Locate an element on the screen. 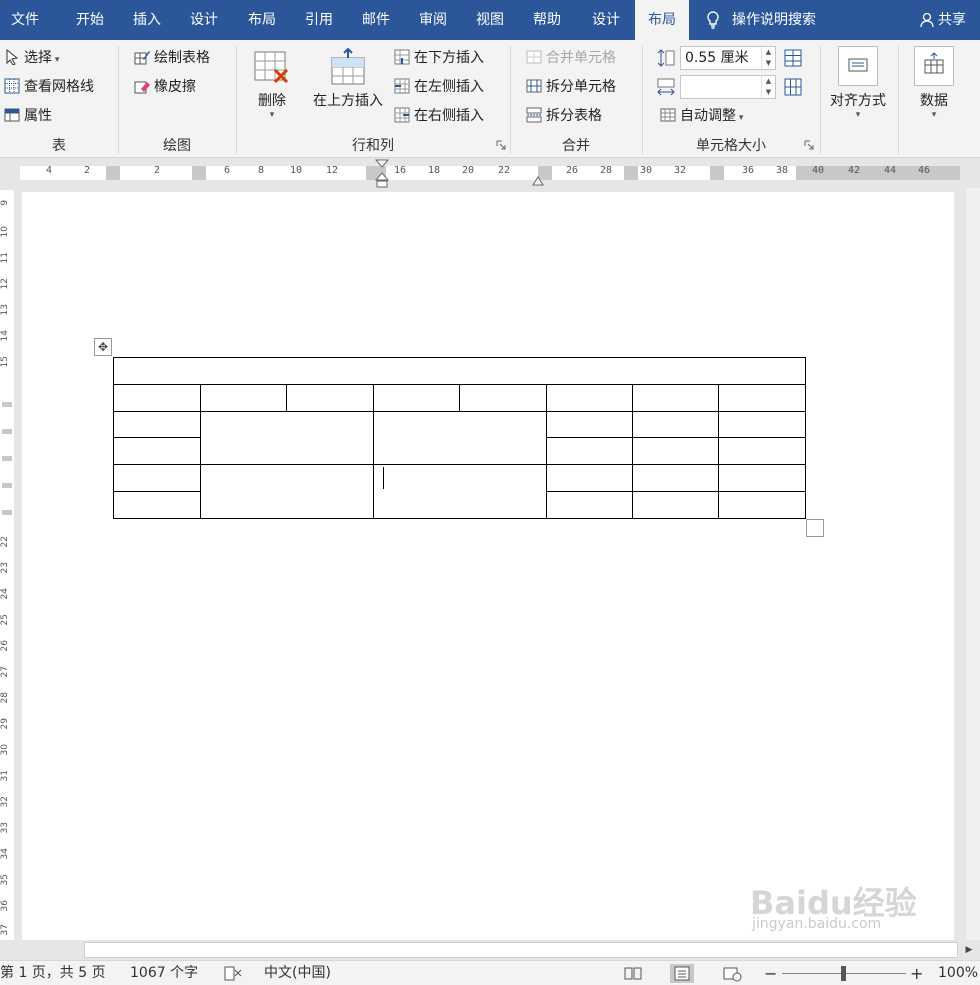 This screenshot has height=985, width=980. insert-above-button: 在上方插入 is located at coordinates (348, 78).